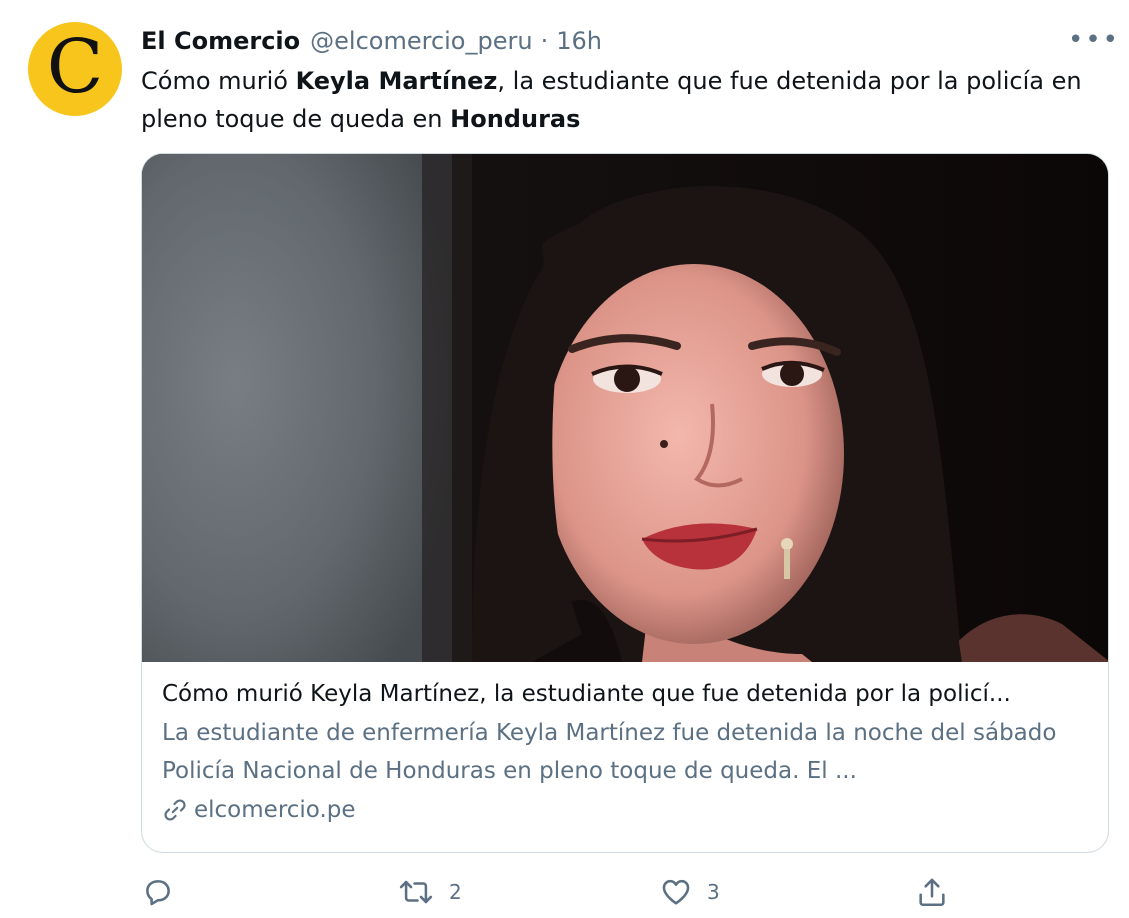 The height and width of the screenshot is (918, 1129). I want to click on card-domain: elcomercio.pe, so click(626, 810).